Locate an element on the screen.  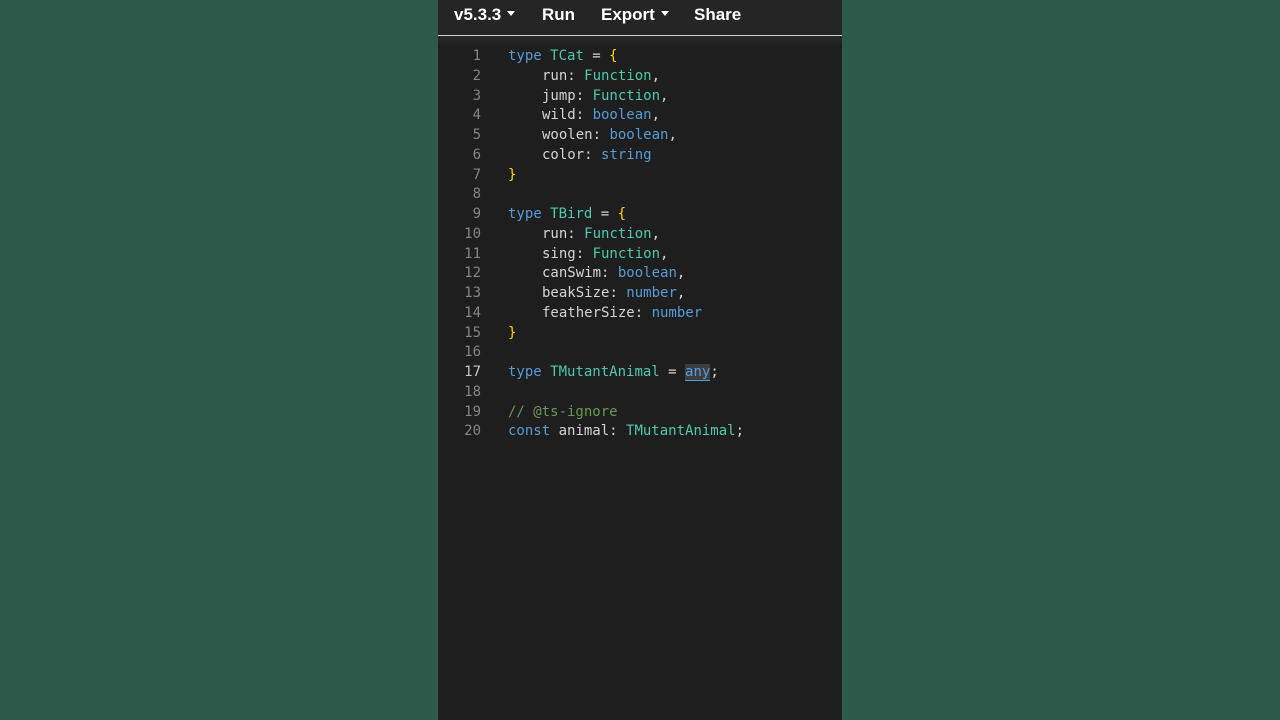
code-text: run: Function, is located at coordinates (584, 76).